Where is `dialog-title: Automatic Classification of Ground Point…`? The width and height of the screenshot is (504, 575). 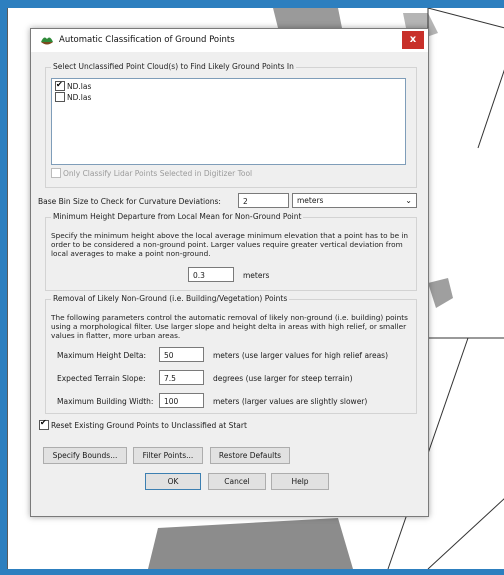
dialog-title: Automatic Classification of Ground Point… is located at coordinates (147, 40).